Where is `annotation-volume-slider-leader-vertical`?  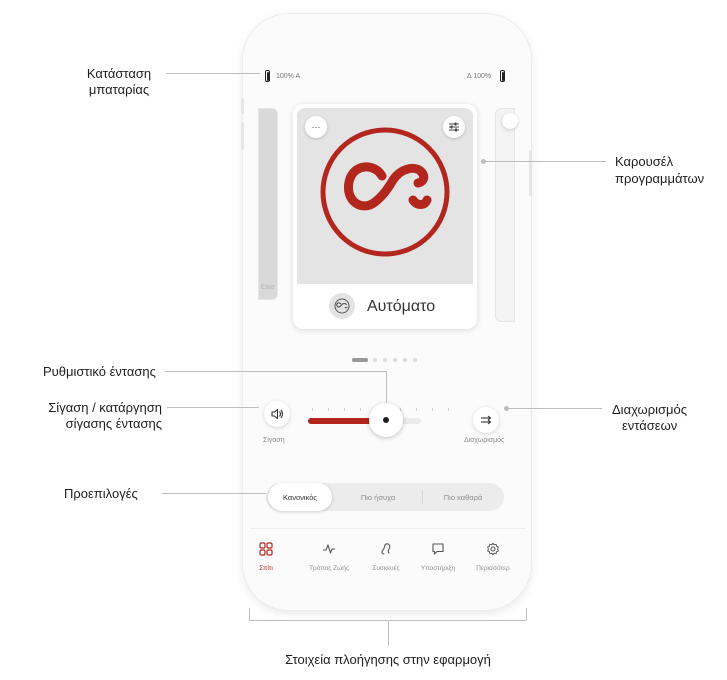
annotation-volume-slider-leader-vertical is located at coordinates (386, 387).